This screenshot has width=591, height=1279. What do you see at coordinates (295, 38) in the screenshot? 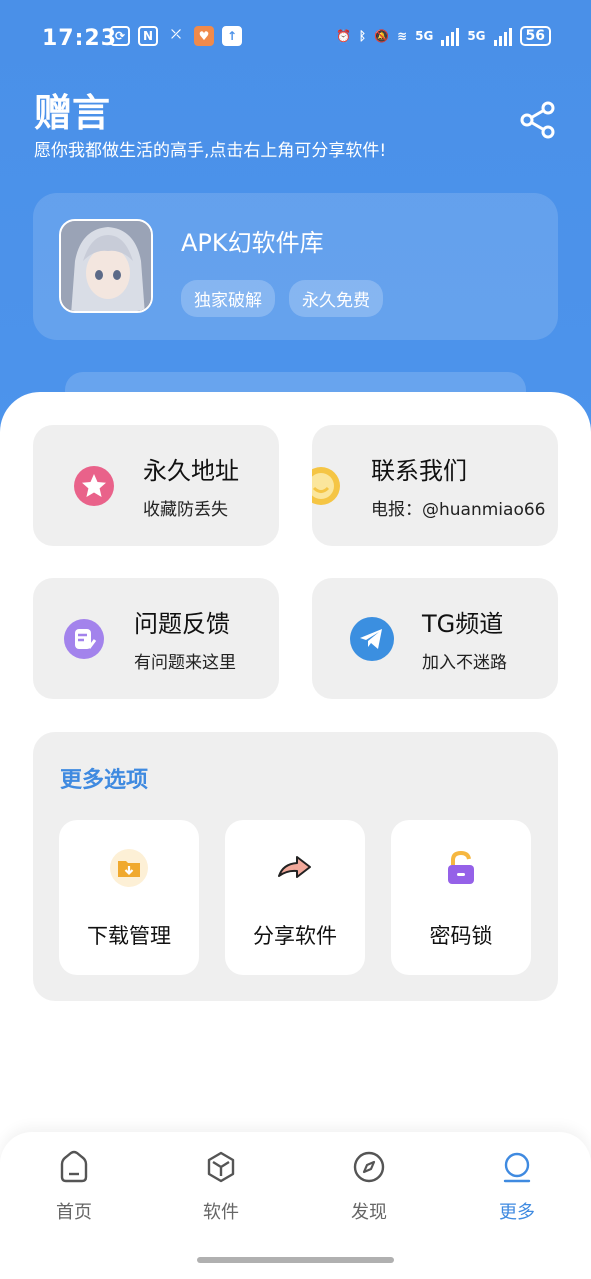
I see `status-bar: 17:23 ⟳ N ⤫ ♥ ↑ ⏰ ᛒ 🔕 ≋ 5G 5G 56` at bounding box center [295, 38].